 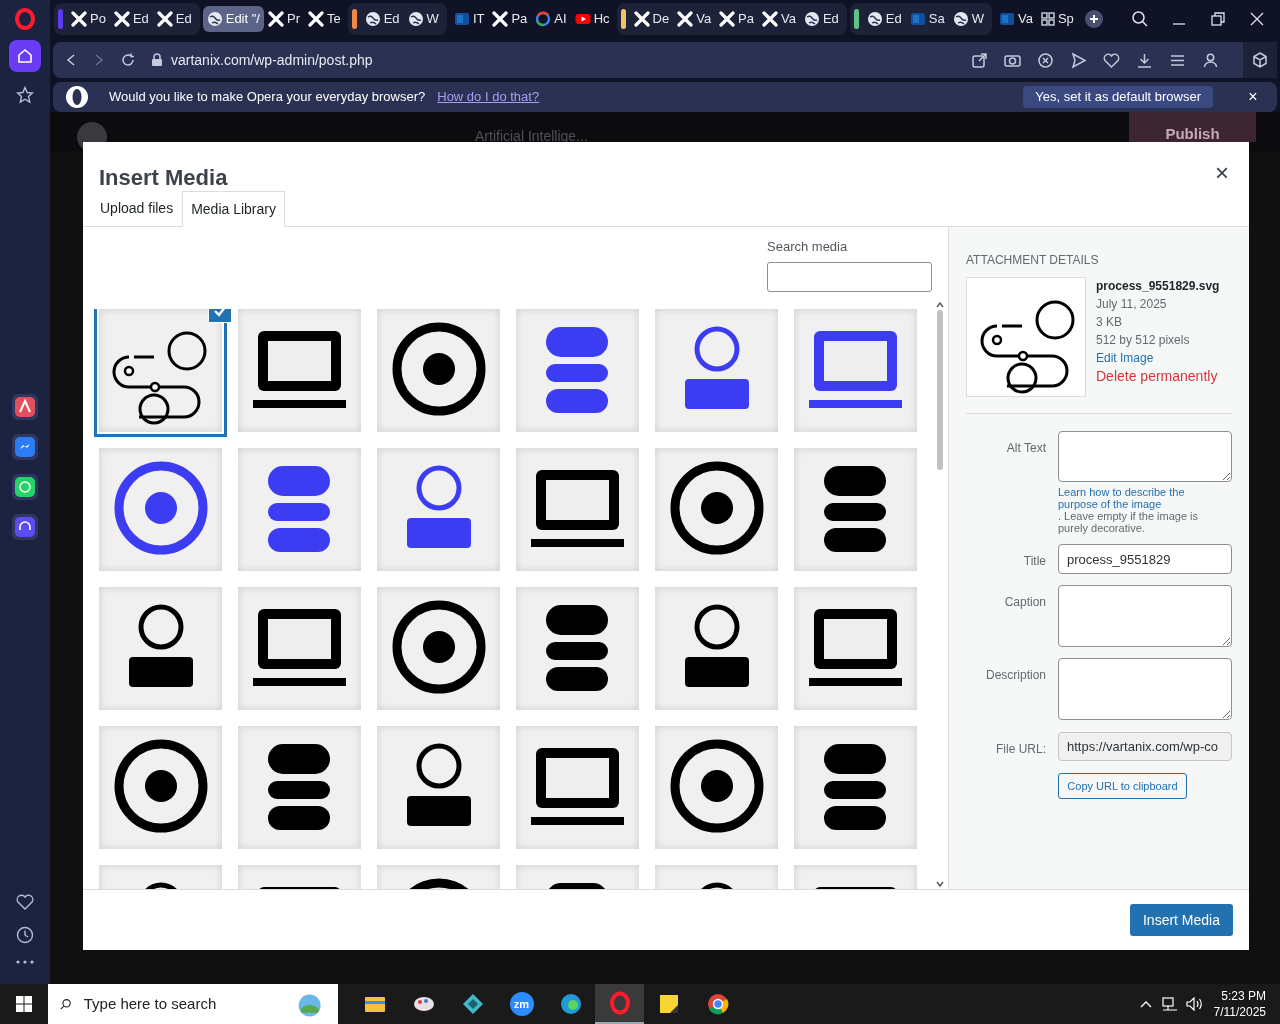 I want to click on file-url-field: https://vartanix.com/wp-co, so click(x=1145, y=746).